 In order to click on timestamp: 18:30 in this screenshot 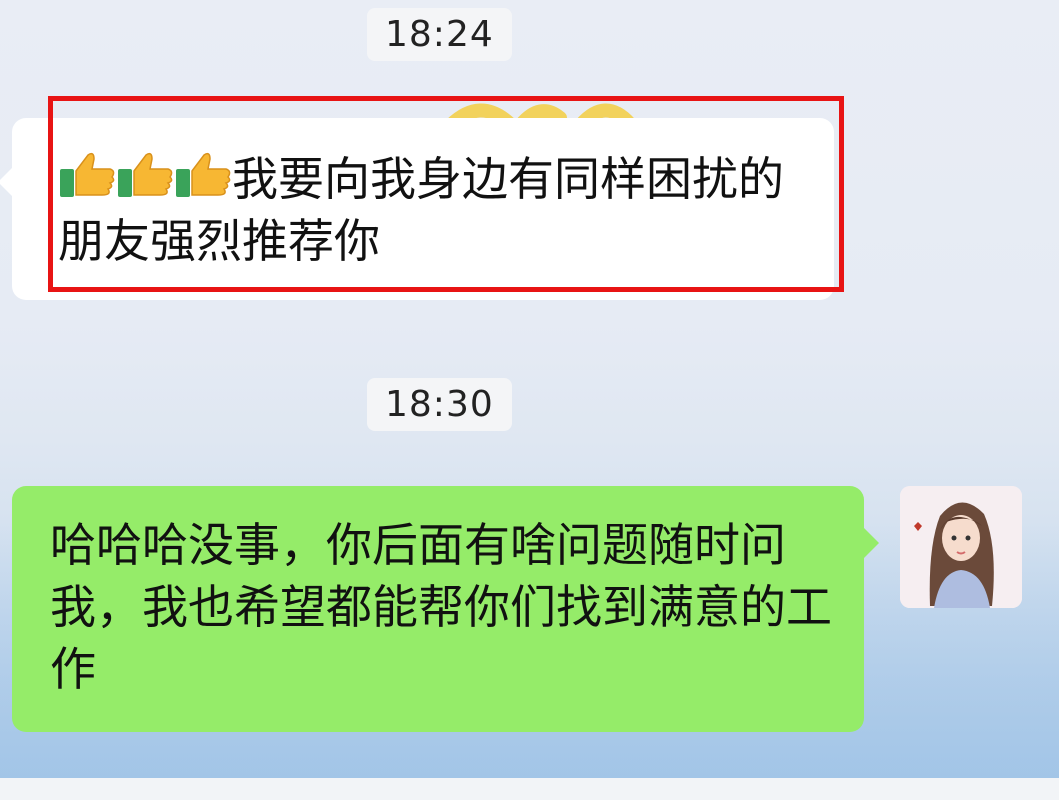, I will do `click(439, 404)`.